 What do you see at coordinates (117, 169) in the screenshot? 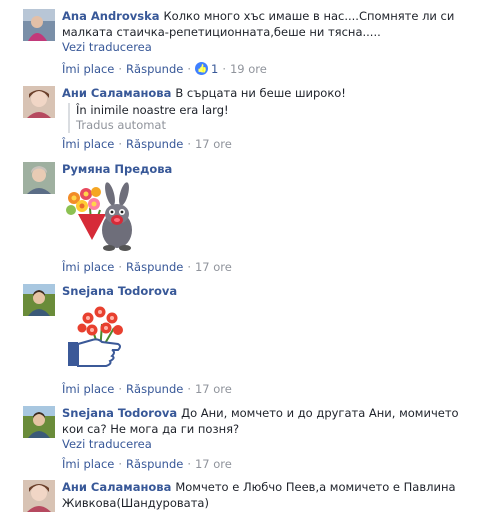
I see `comment-author: Румяна Предова` at bounding box center [117, 169].